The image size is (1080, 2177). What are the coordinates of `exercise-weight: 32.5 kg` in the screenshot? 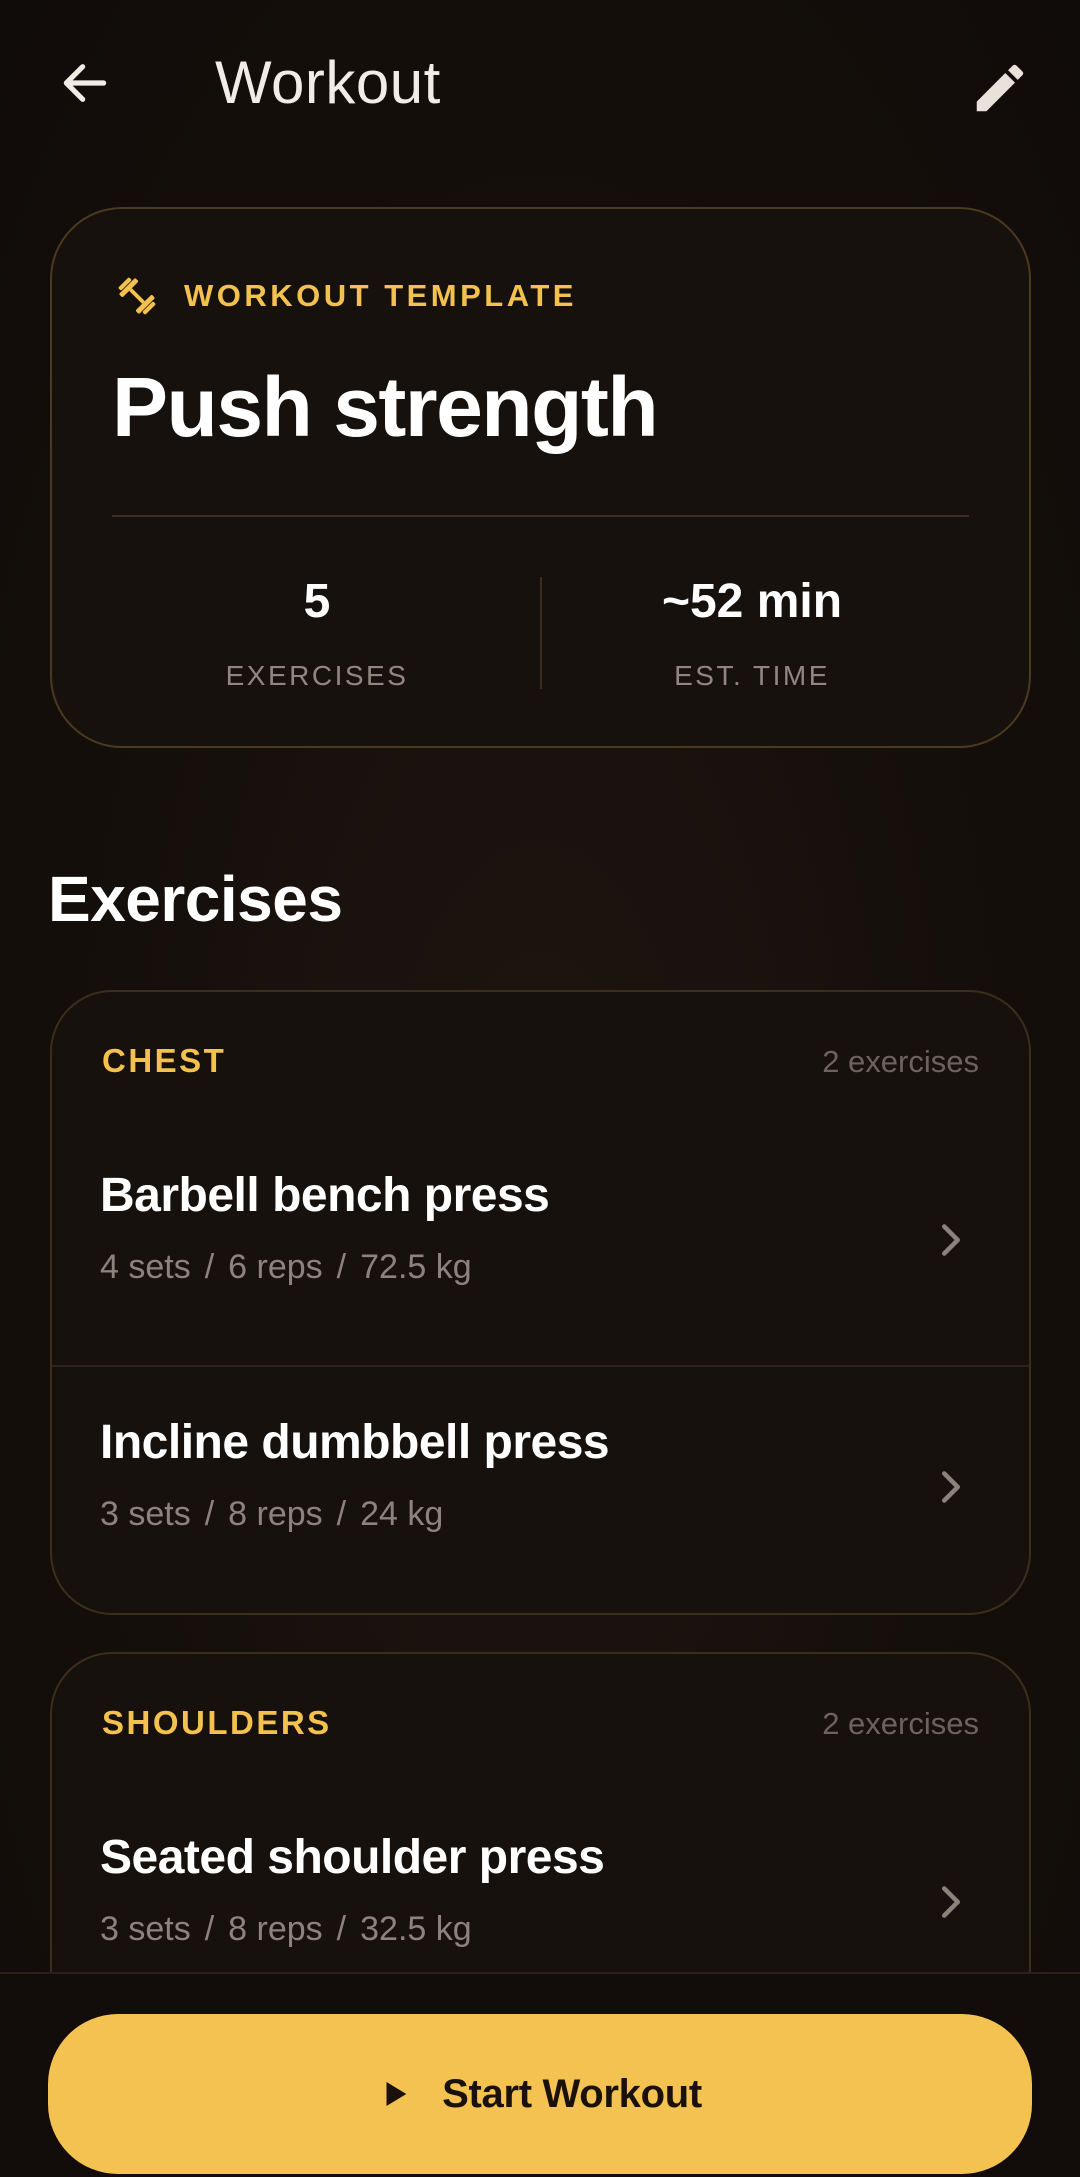 It's located at (416, 1929).